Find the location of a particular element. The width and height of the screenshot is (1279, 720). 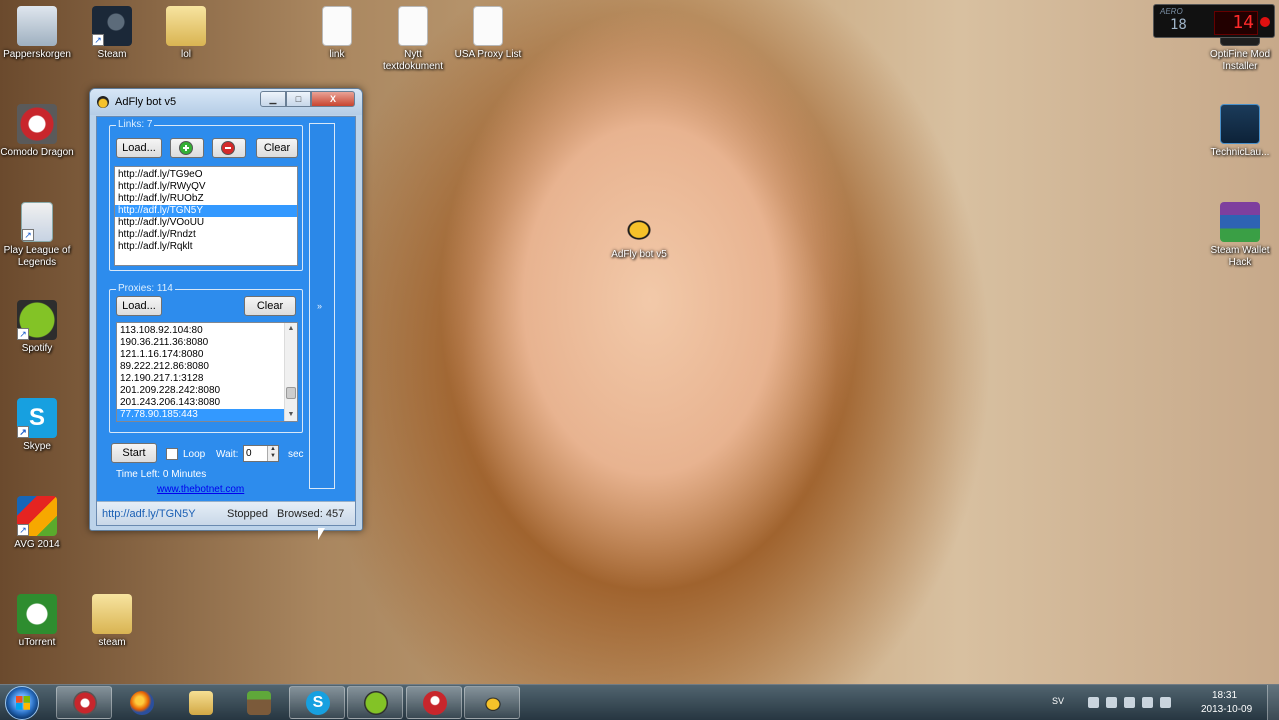

desktop-icon-label: Skype is located at coordinates (37, 446).